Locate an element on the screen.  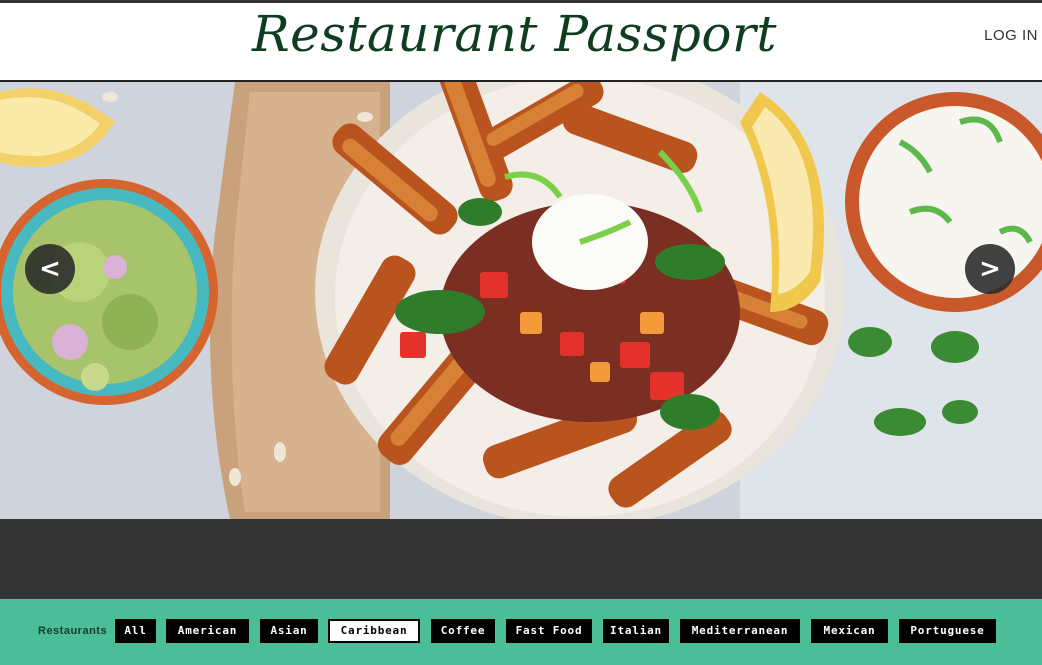
carousel-prev-button: < is located at coordinates (50, 269).